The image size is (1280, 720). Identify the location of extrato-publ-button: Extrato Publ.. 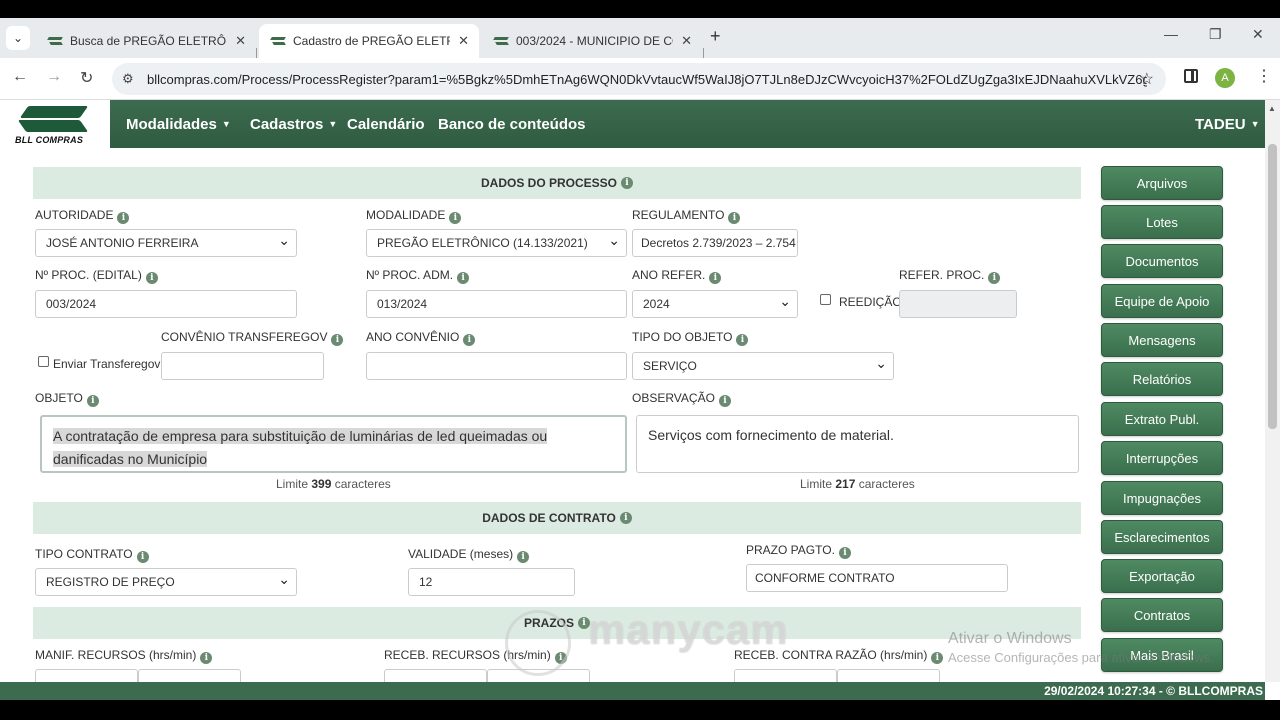
(1162, 419).